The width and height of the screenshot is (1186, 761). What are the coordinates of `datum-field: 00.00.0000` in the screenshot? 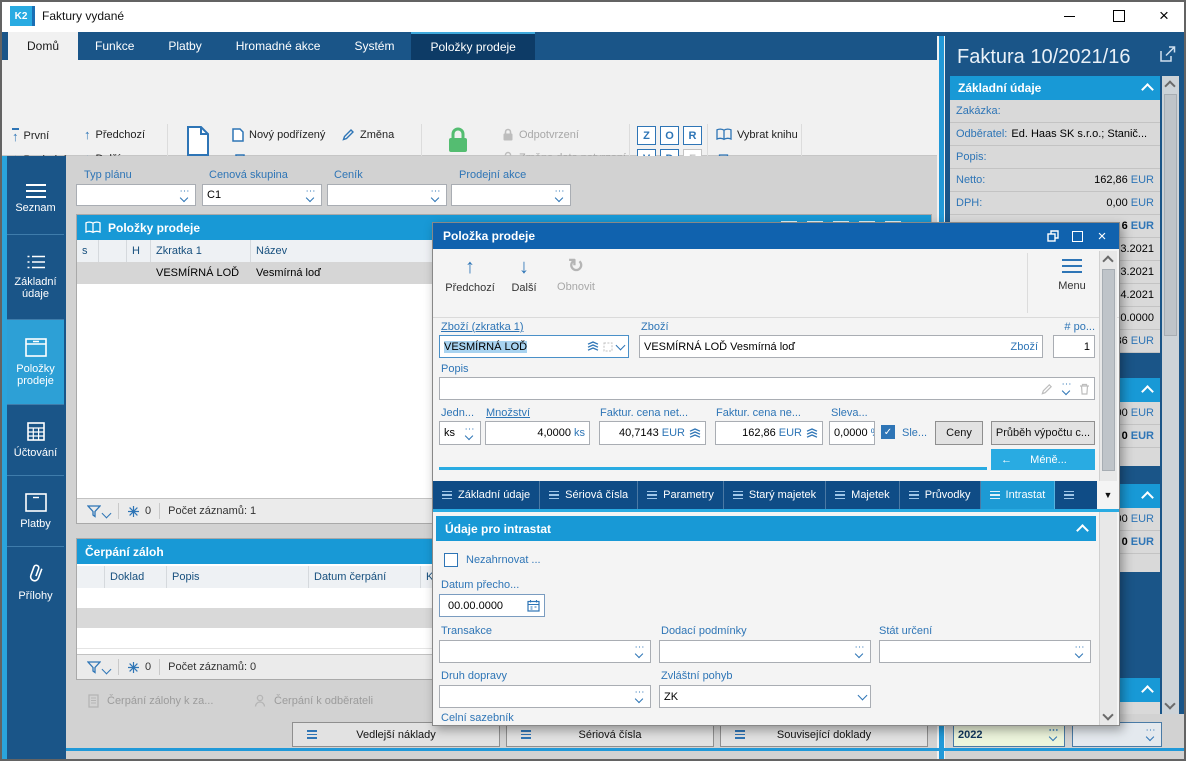 It's located at (492, 605).